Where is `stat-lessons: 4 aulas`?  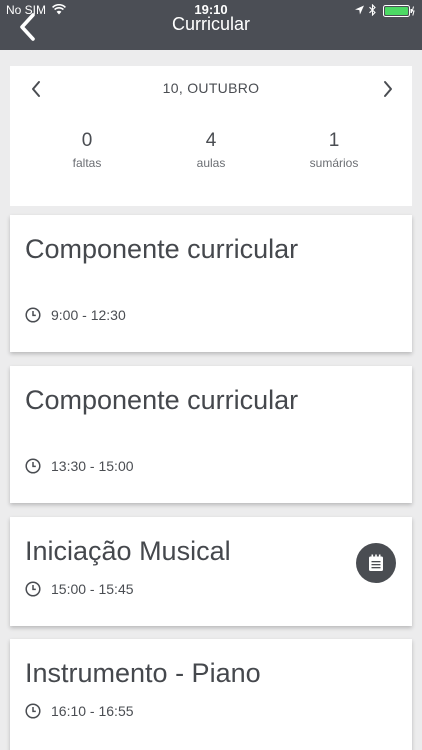 stat-lessons: 4 aulas is located at coordinates (211, 150).